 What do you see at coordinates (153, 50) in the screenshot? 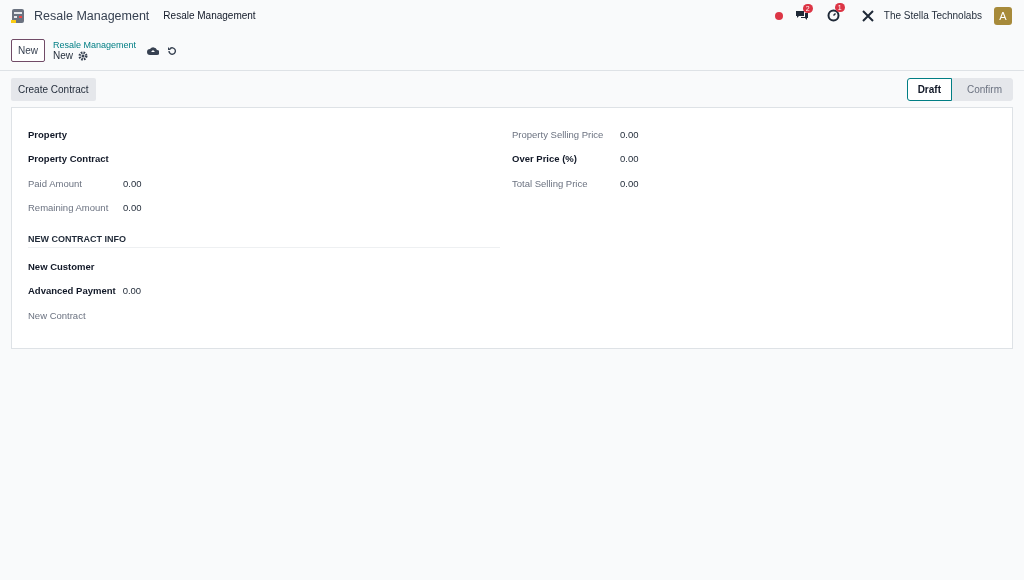
I see `cloud-upload-icon` at bounding box center [153, 50].